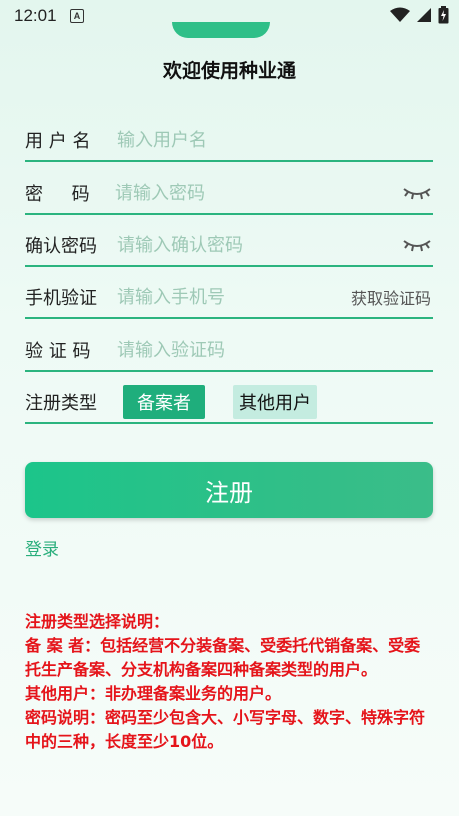 The height and width of the screenshot is (816, 459). Describe the element at coordinates (273, 140) in the screenshot. I see `username-input` at that location.